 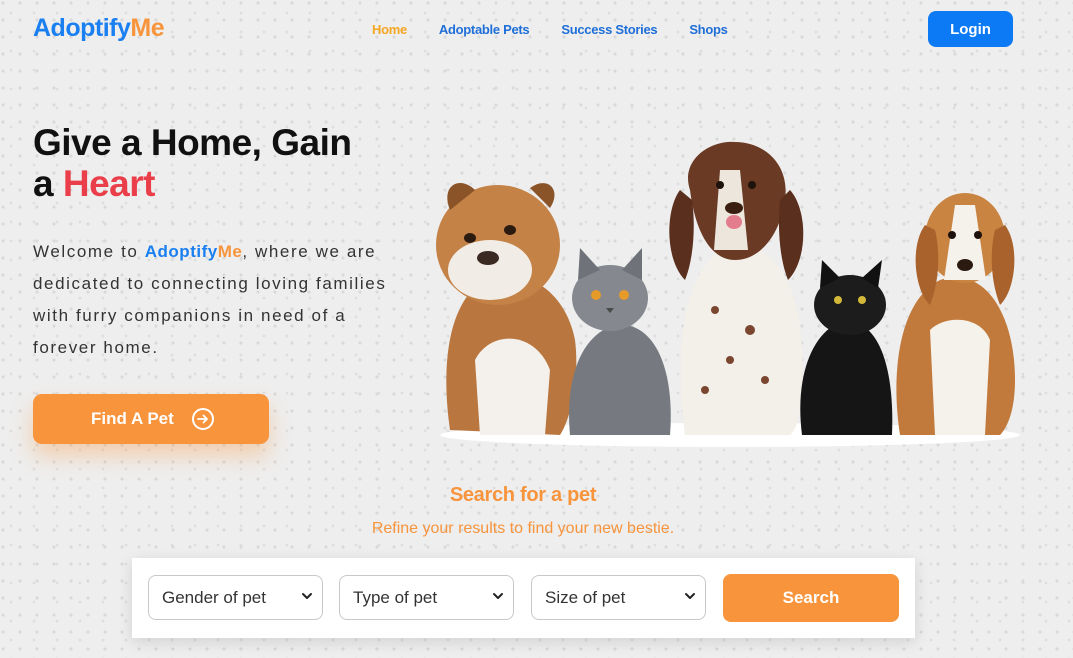 What do you see at coordinates (192, 142) in the screenshot?
I see `hero-title-line1: Give a Home, Gain` at bounding box center [192, 142].